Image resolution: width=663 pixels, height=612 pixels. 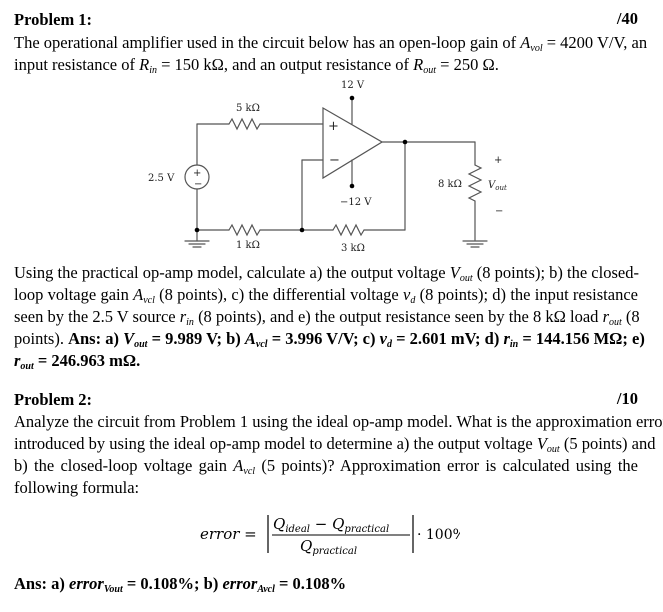 I want to click on problem2-line4: following formula:, so click(x=77, y=487).